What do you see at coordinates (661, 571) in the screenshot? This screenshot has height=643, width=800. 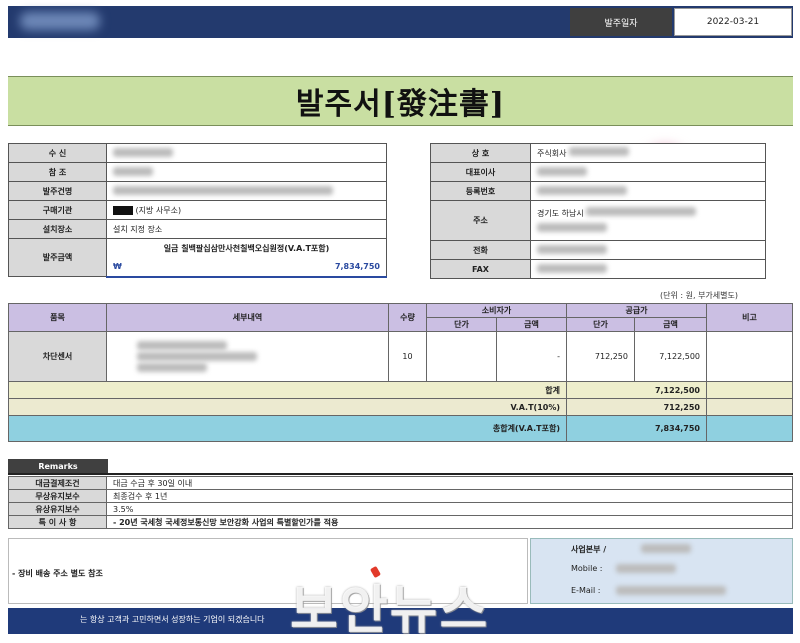 I see `contact-box: 사업본부 / Mobile : E-Mail :` at bounding box center [661, 571].